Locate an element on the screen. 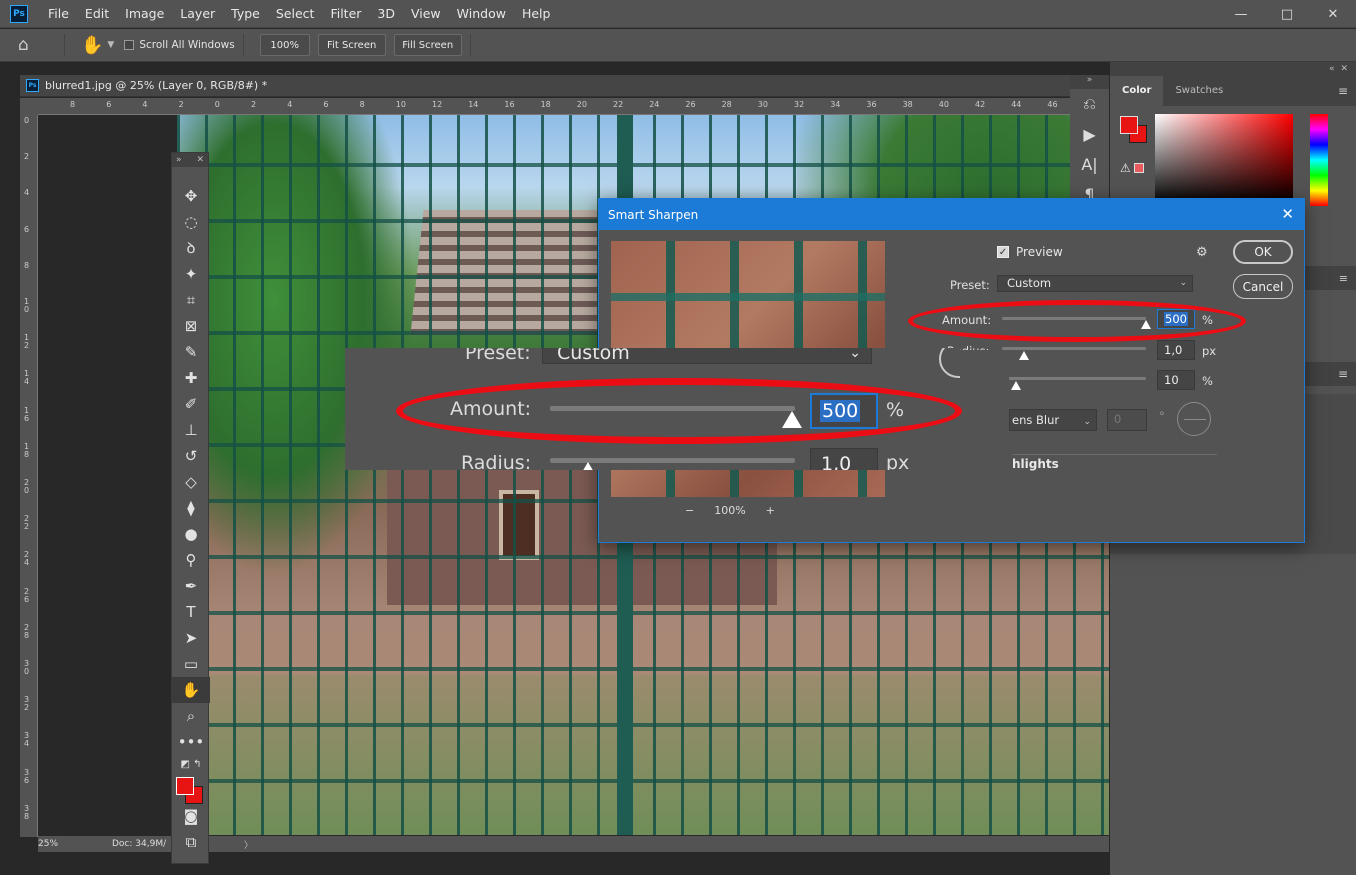 Image resolution: width=1356 pixels, height=875 pixels. zoom-out-icon: − is located at coordinates (689, 510).